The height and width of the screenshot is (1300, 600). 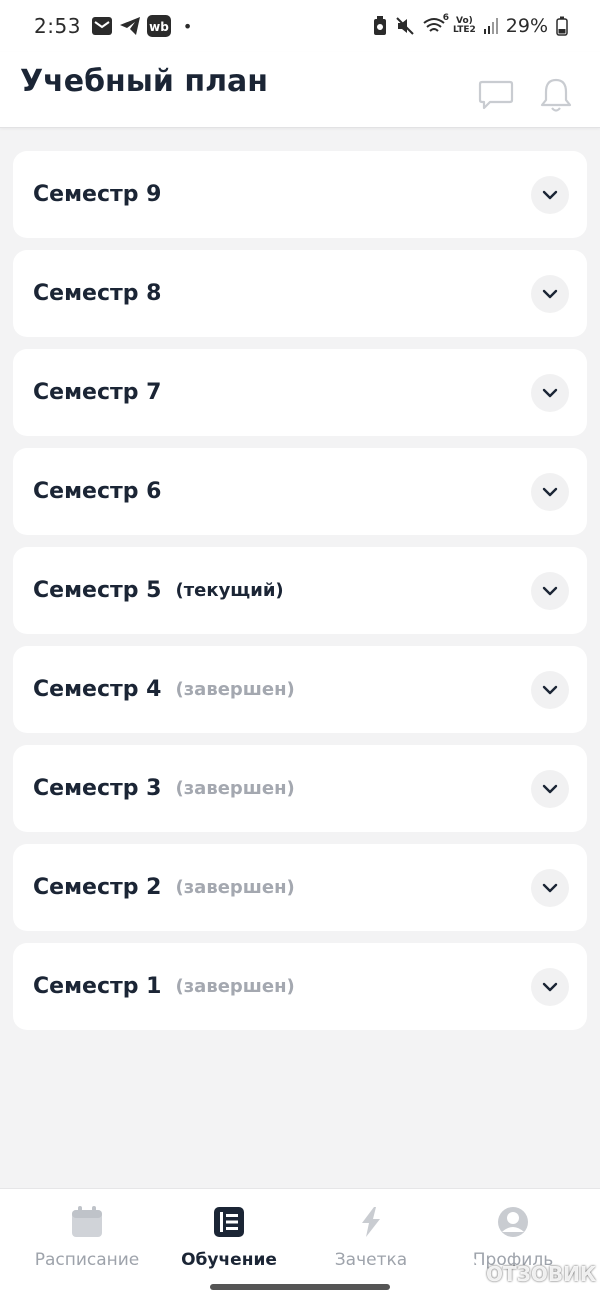 I want to click on nav-item-gradebook: Зачетка, so click(x=371, y=1237).